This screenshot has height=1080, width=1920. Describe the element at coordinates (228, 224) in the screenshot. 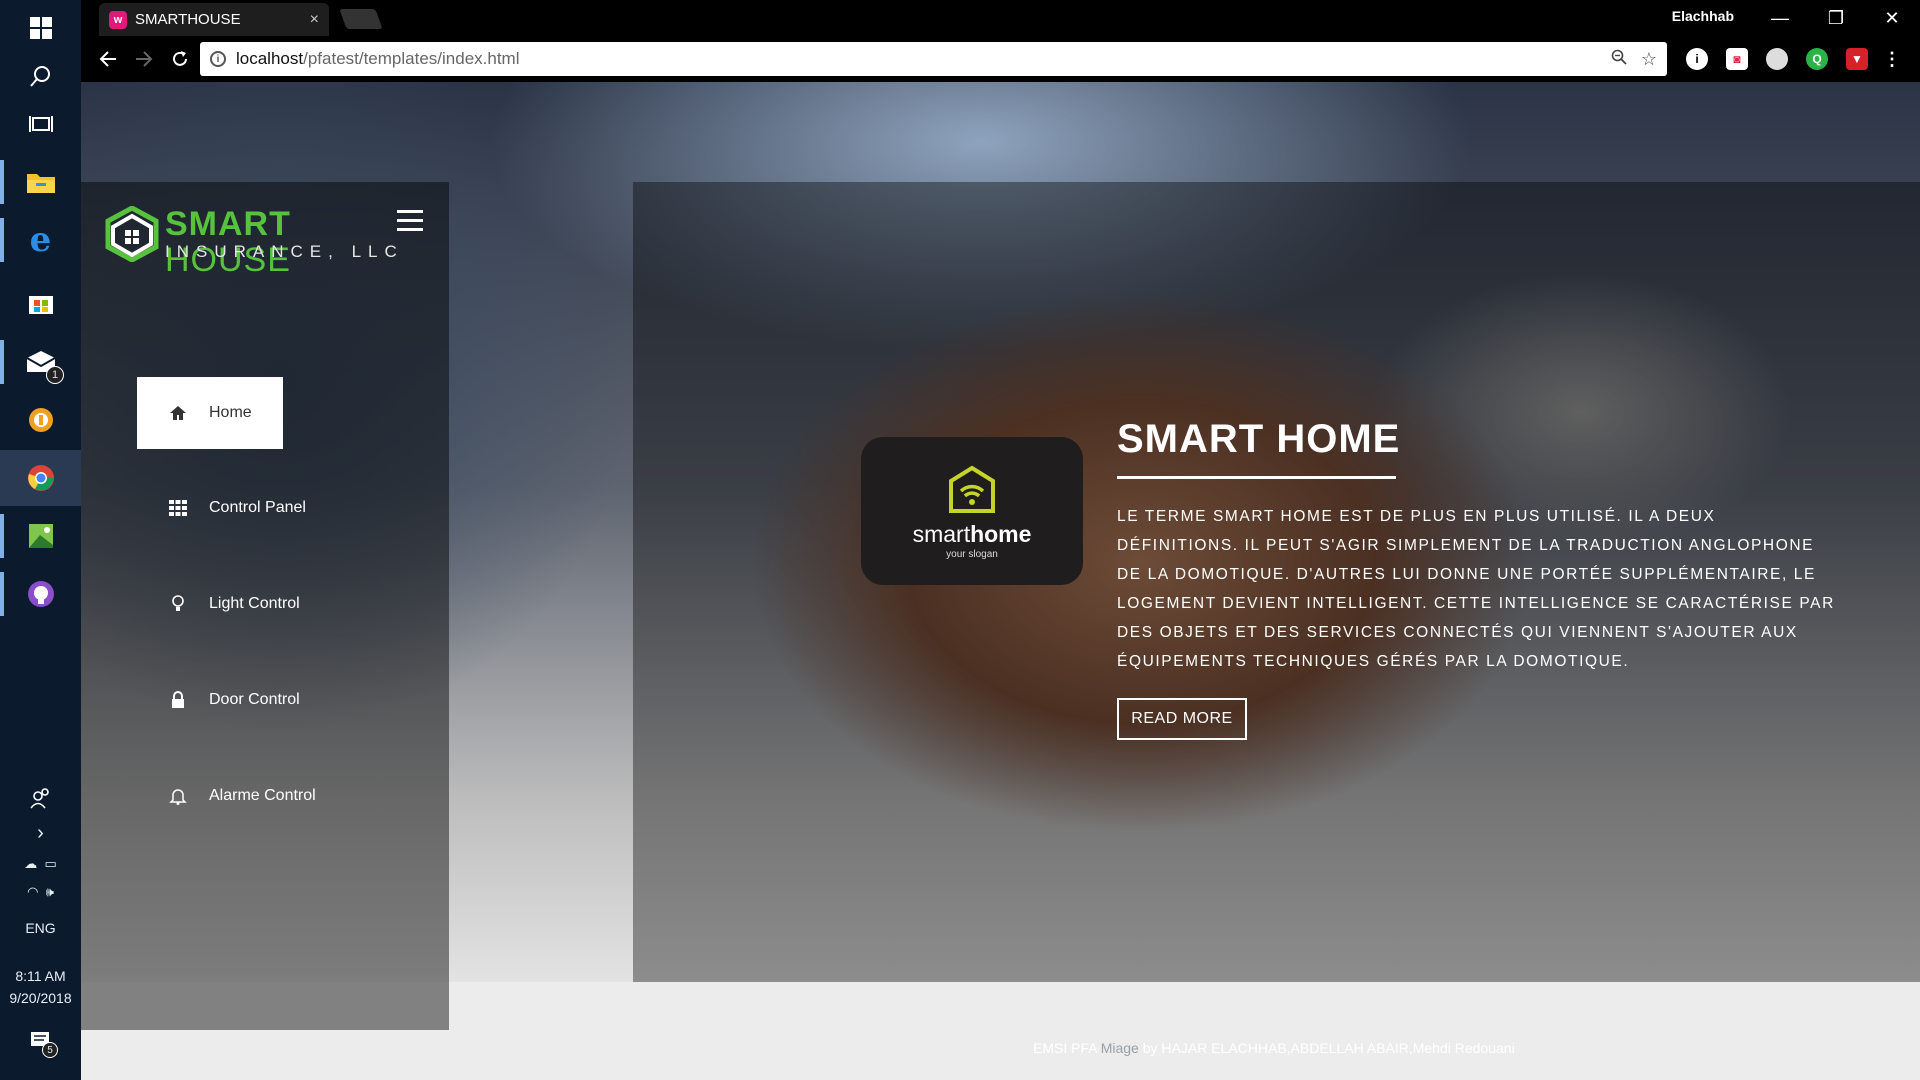

I see `logo-smart-text: SMART` at that location.